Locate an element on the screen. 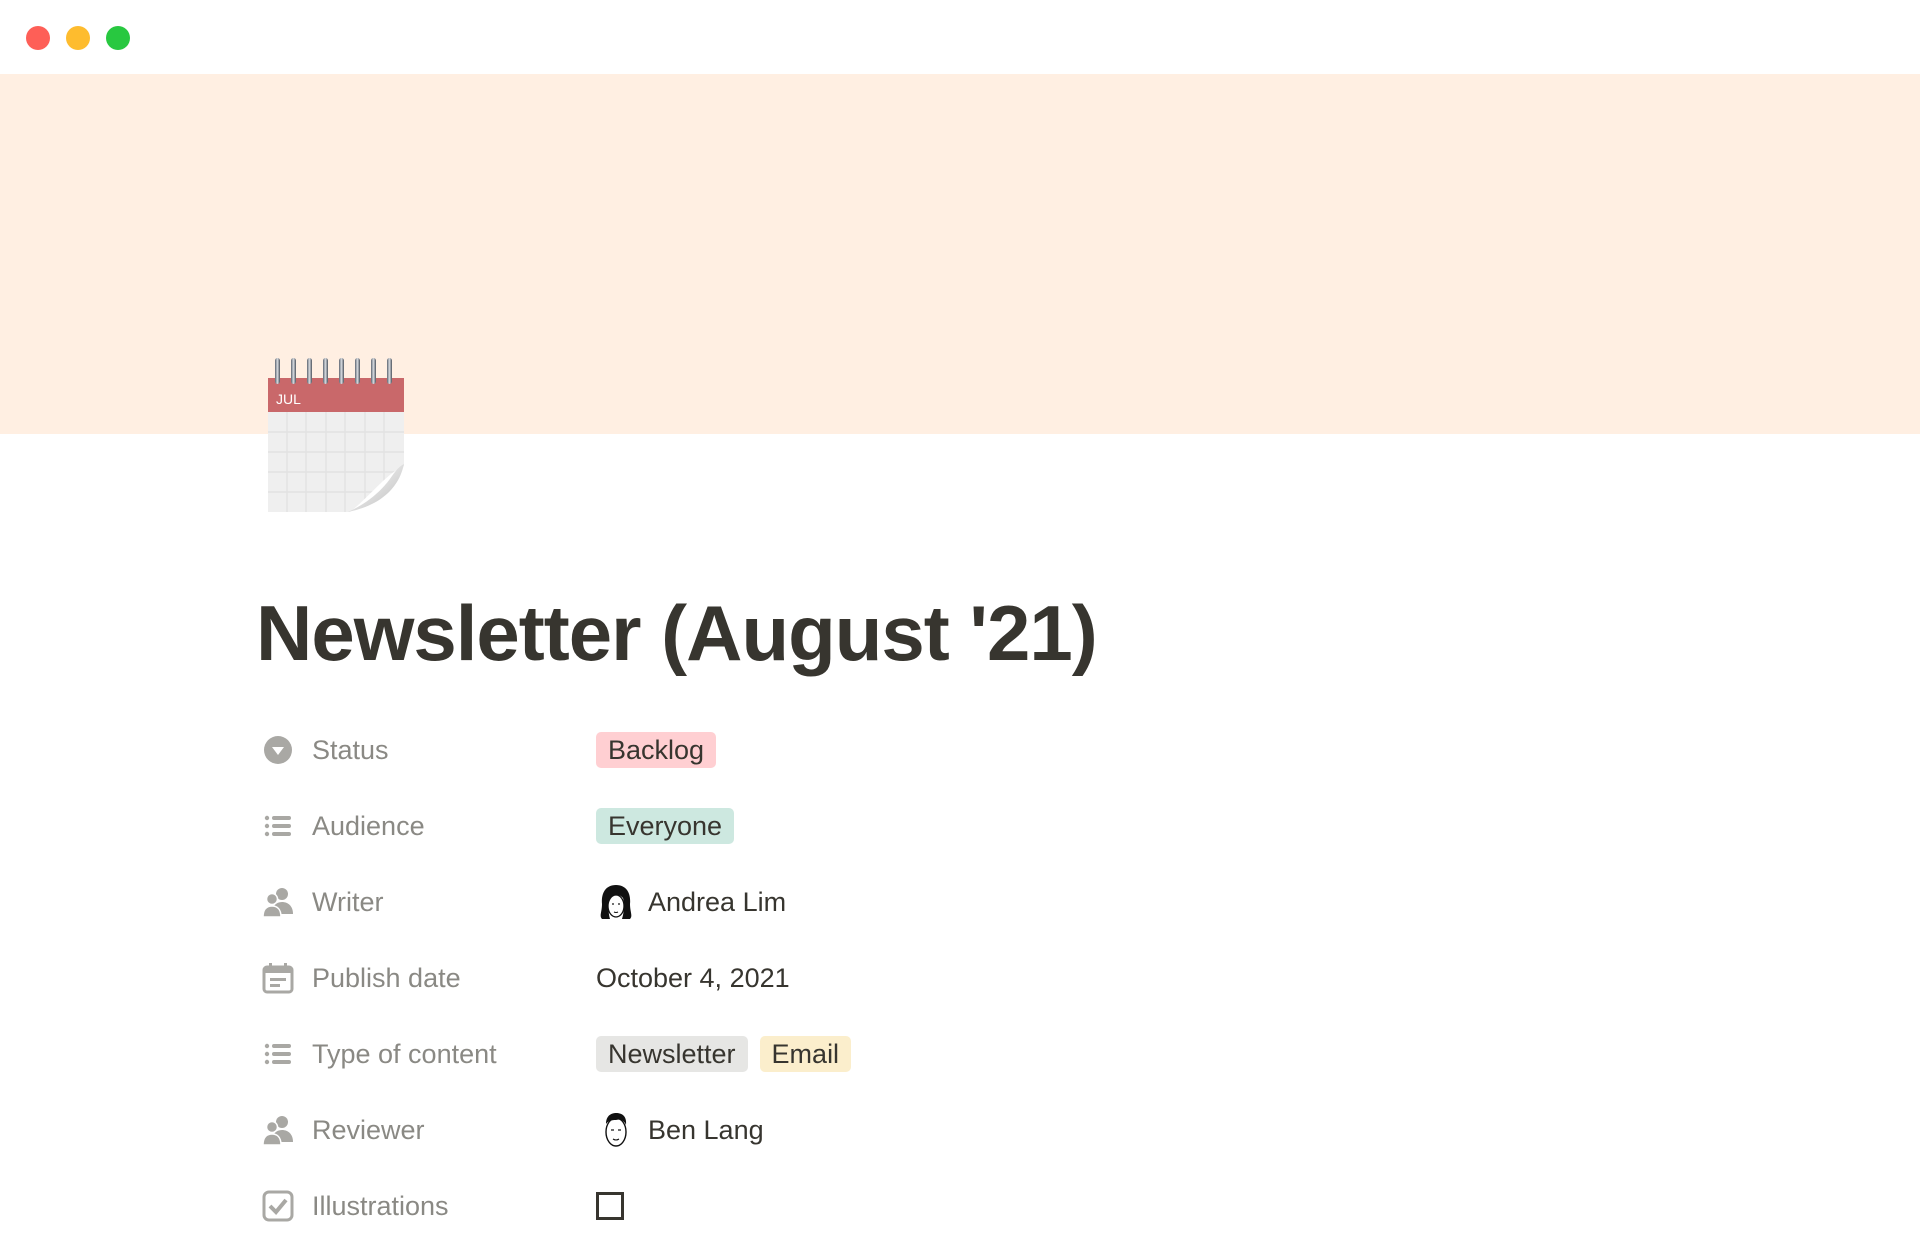  content-type-tag: Newsletter is located at coordinates (672, 1054).